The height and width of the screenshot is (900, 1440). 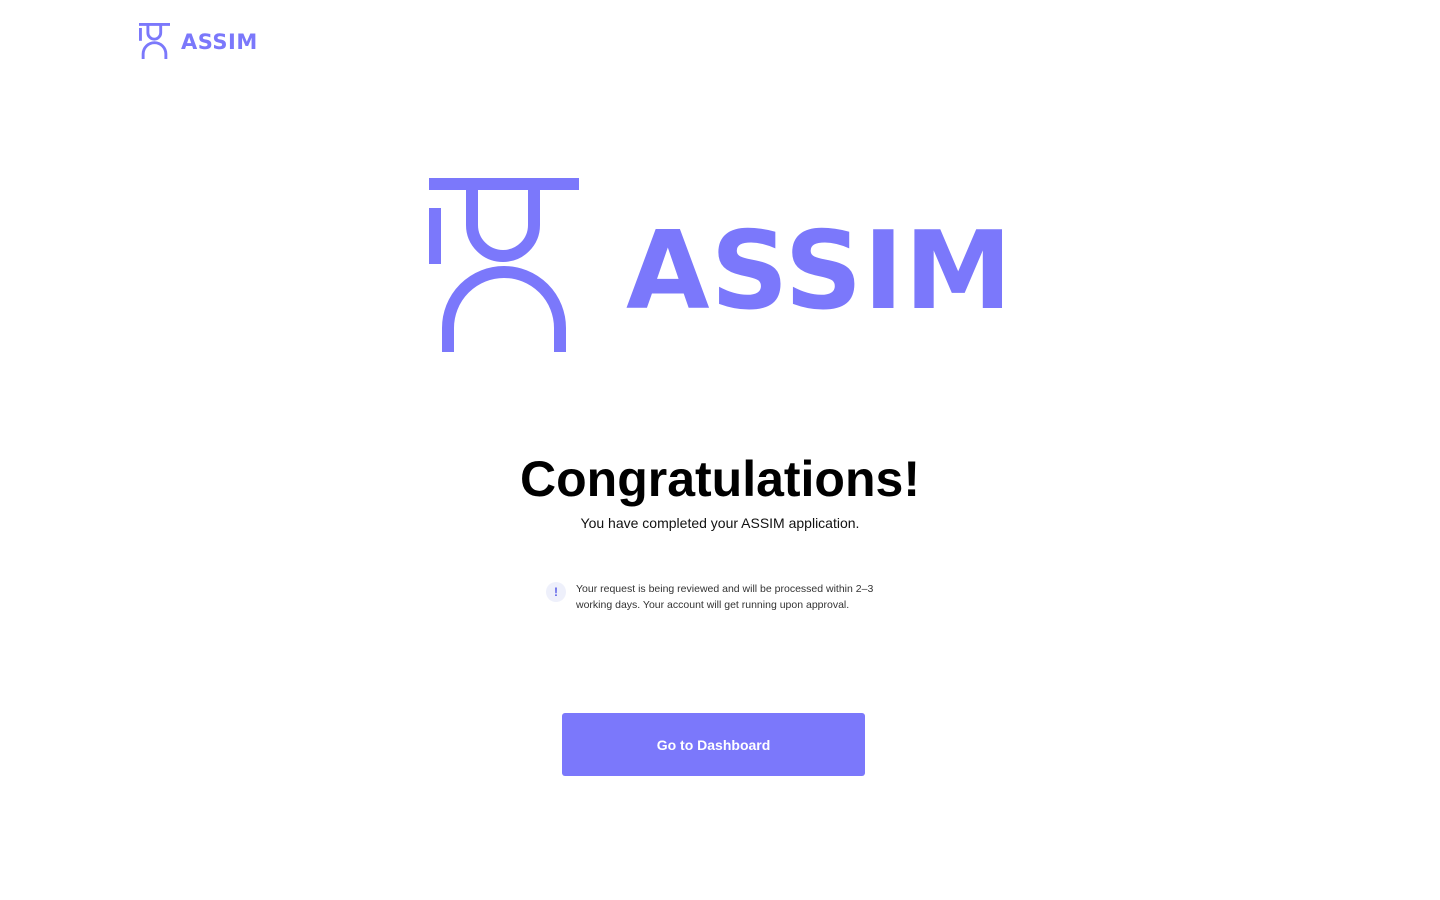 I want to click on go-to-dashboard-button: Go to Dashboard, so click(x=713, y=744).